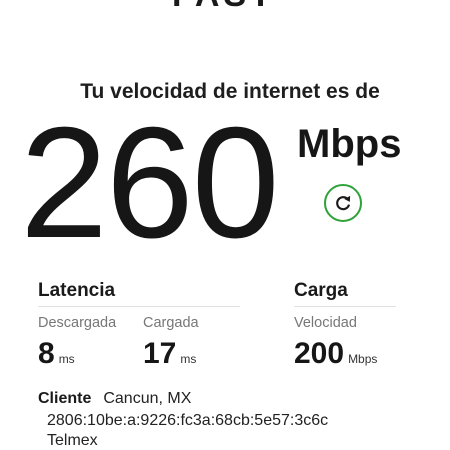 The height and width of the screenshot is (450, 450). Describe the element at coordinates (345, 306) in the screenshot. I see `upload-divider` at that location.